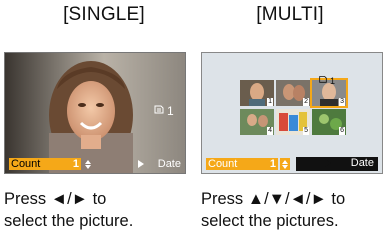 Image resolution: width=383 pixels, height=241 pixels. What do you see at coordinates (55, 199) in the screenshot?
I see `single-caption-line1: Press ◄/► to` at bounding box center [55, 199].